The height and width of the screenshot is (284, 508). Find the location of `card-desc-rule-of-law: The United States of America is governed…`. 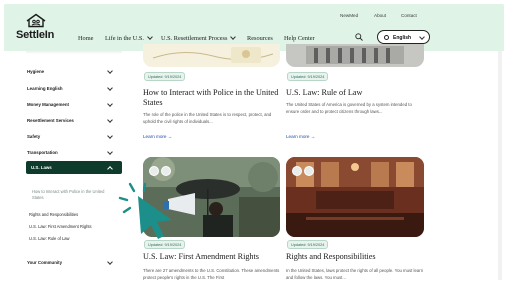

card-desc-rule-of-law: The United States of America is governed… is located at coordinates (349, 108).